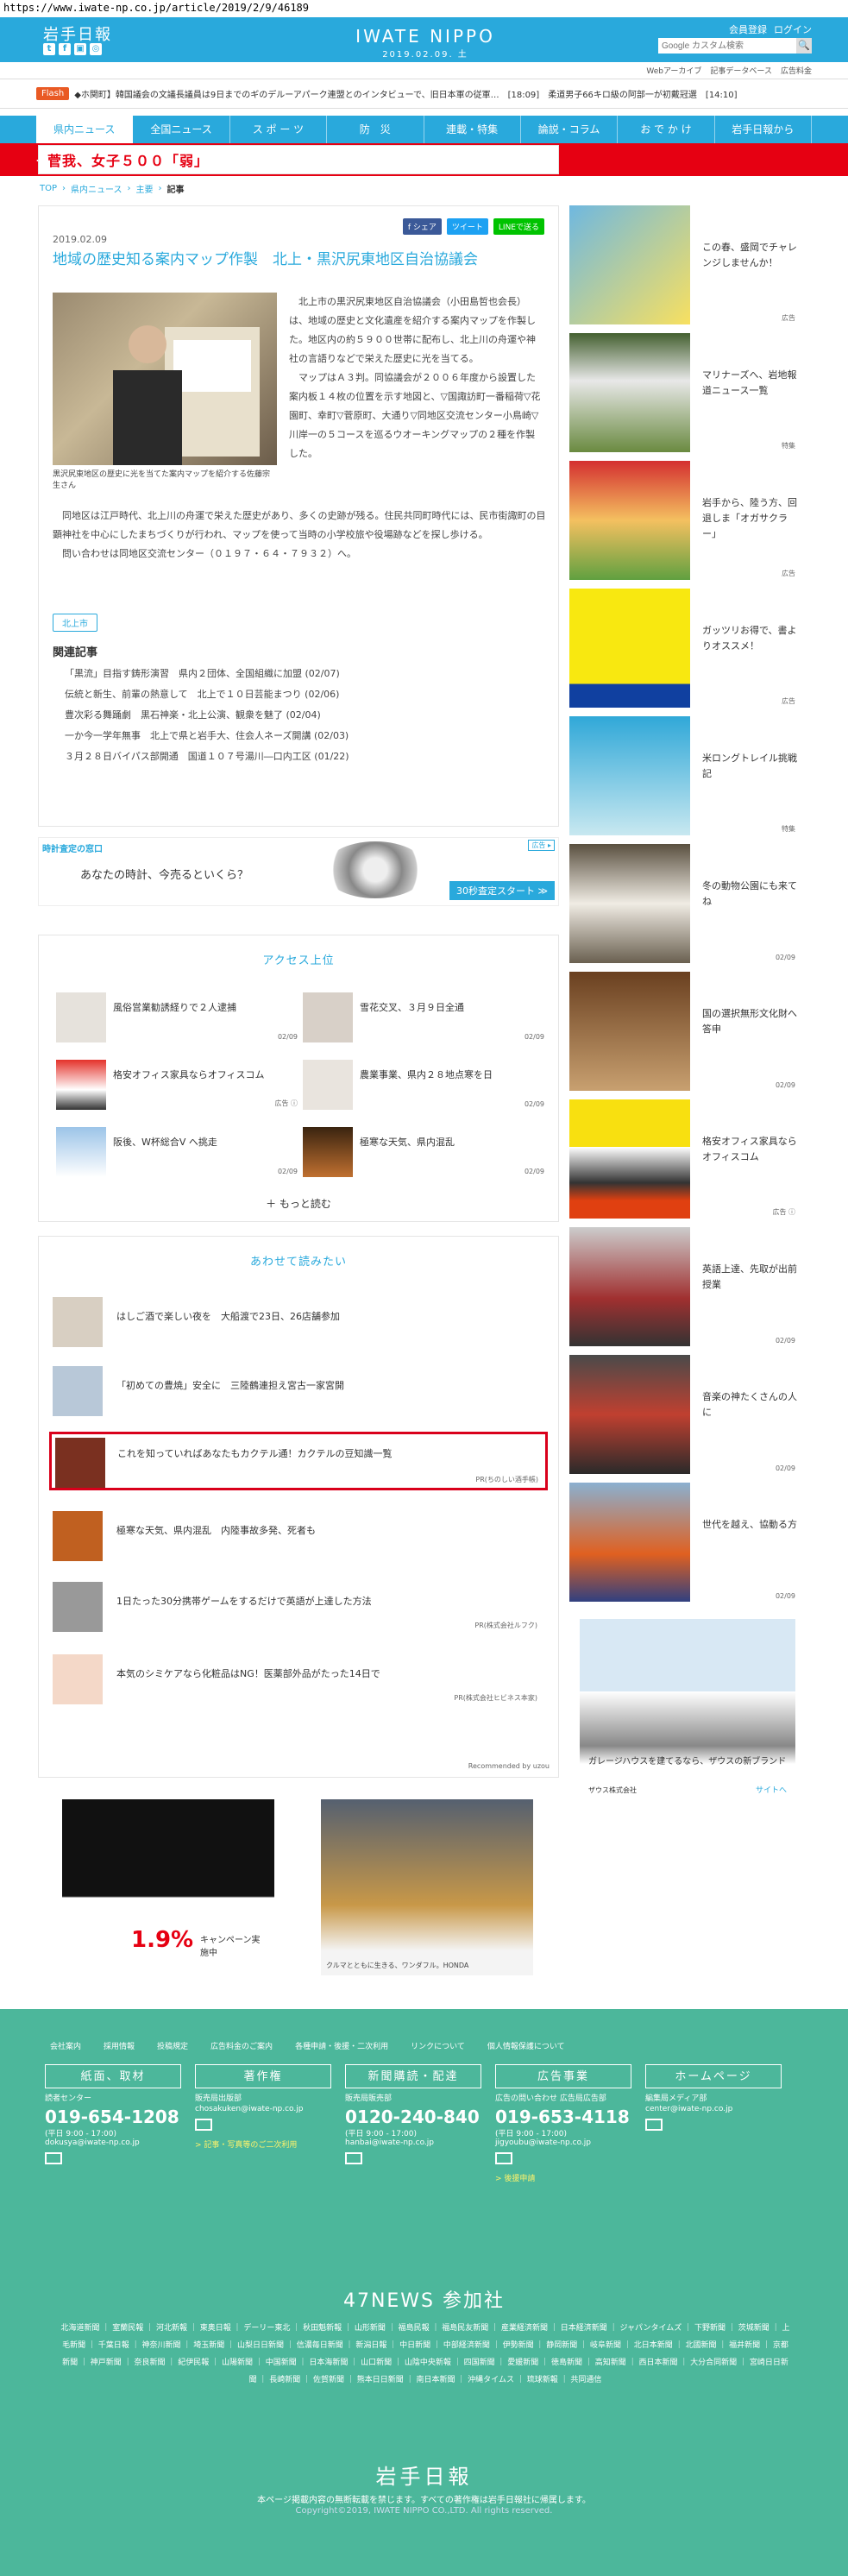  What do you see at coordinates (423, 1086) in the screenshot?
I see `rank-item: 農業事業、県内２８地点寒を日 02/09` at bounding box center [423, 1086].